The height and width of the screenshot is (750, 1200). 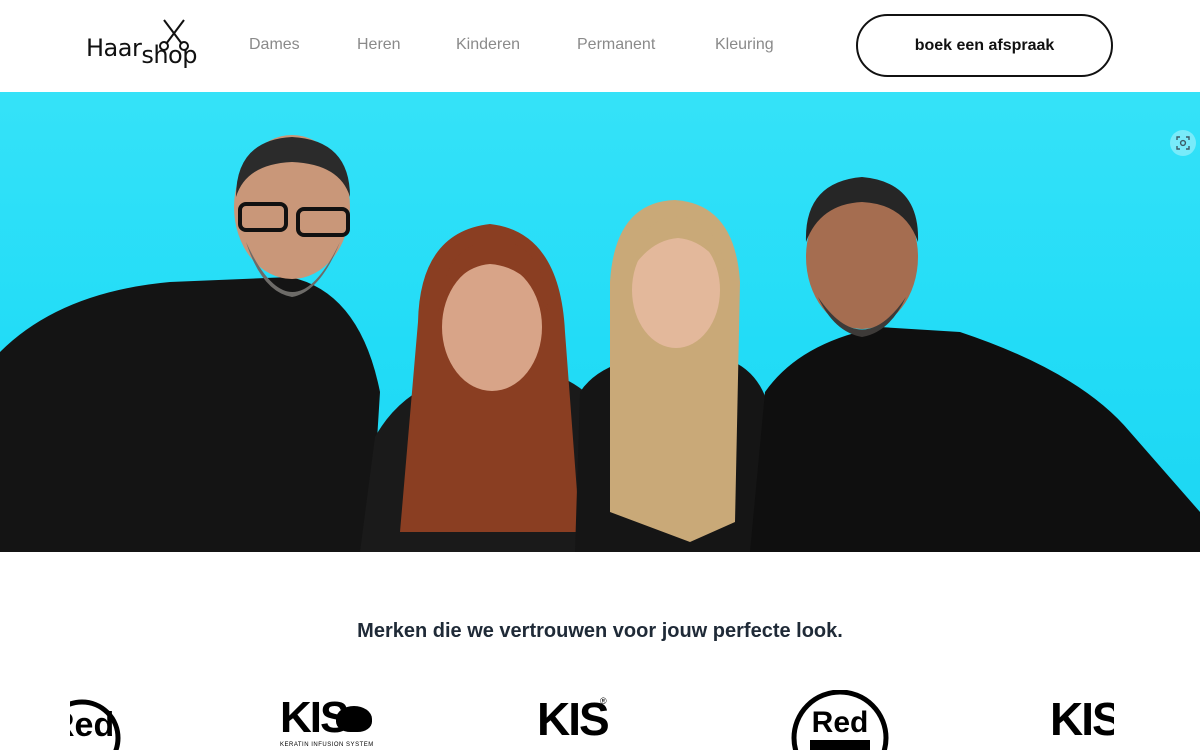 What do you see at coordinates (984, 45) in the screenshot?
I see `book-appointment-button: boek een afspraak` at bounding box center [984, 45].